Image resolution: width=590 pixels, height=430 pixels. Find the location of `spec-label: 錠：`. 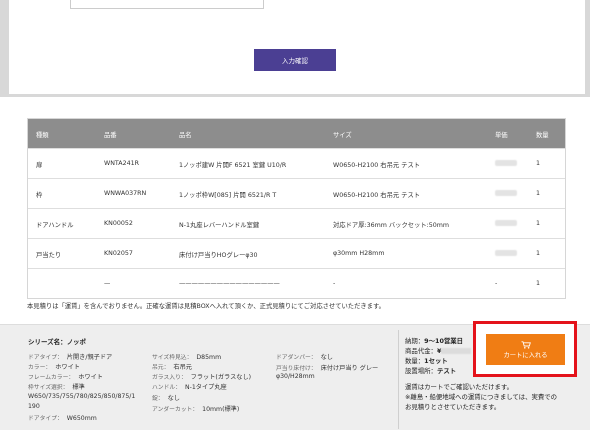

spec-label: 錠： is located at coordinates (158, 399).